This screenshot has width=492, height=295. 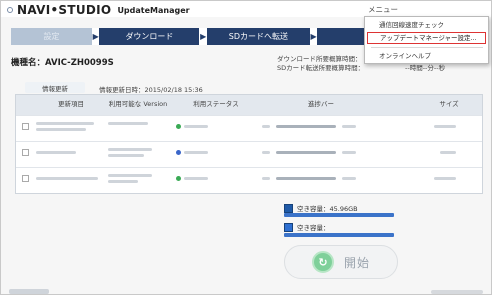 I want to click on pc-capacity-bar, so click(x=339, y=215).